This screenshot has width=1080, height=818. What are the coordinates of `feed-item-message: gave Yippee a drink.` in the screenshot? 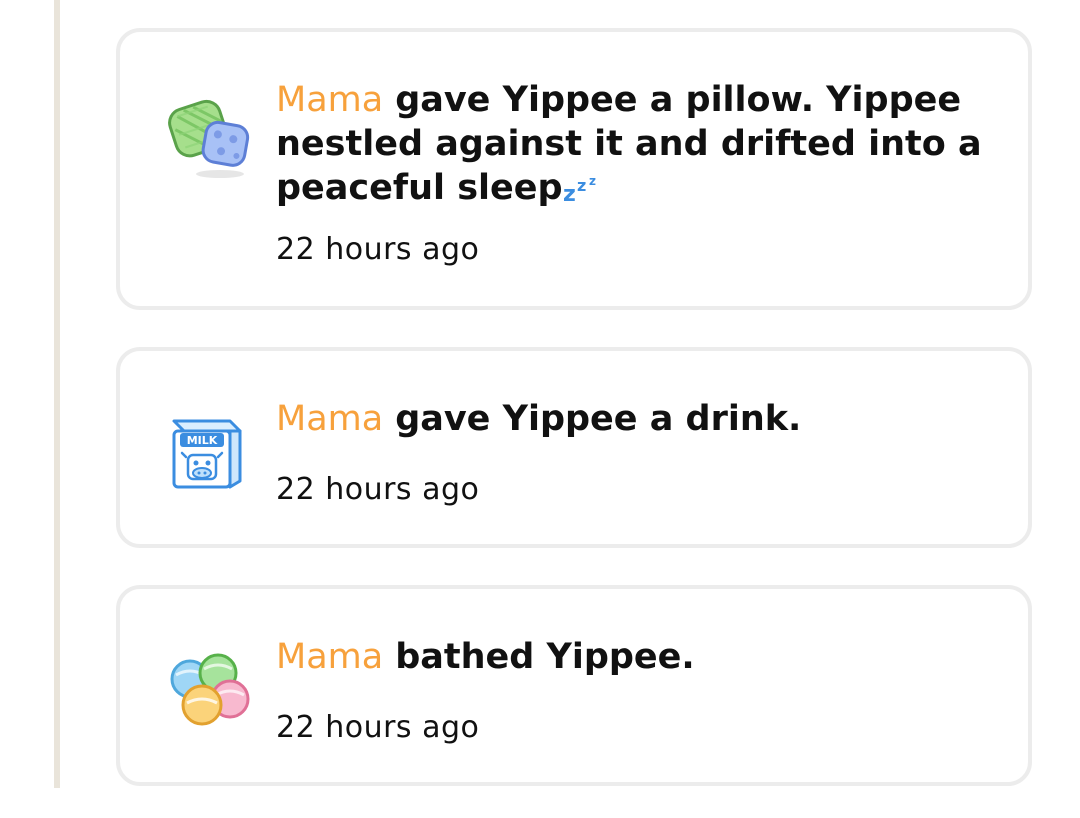 It's located at (598, 419).